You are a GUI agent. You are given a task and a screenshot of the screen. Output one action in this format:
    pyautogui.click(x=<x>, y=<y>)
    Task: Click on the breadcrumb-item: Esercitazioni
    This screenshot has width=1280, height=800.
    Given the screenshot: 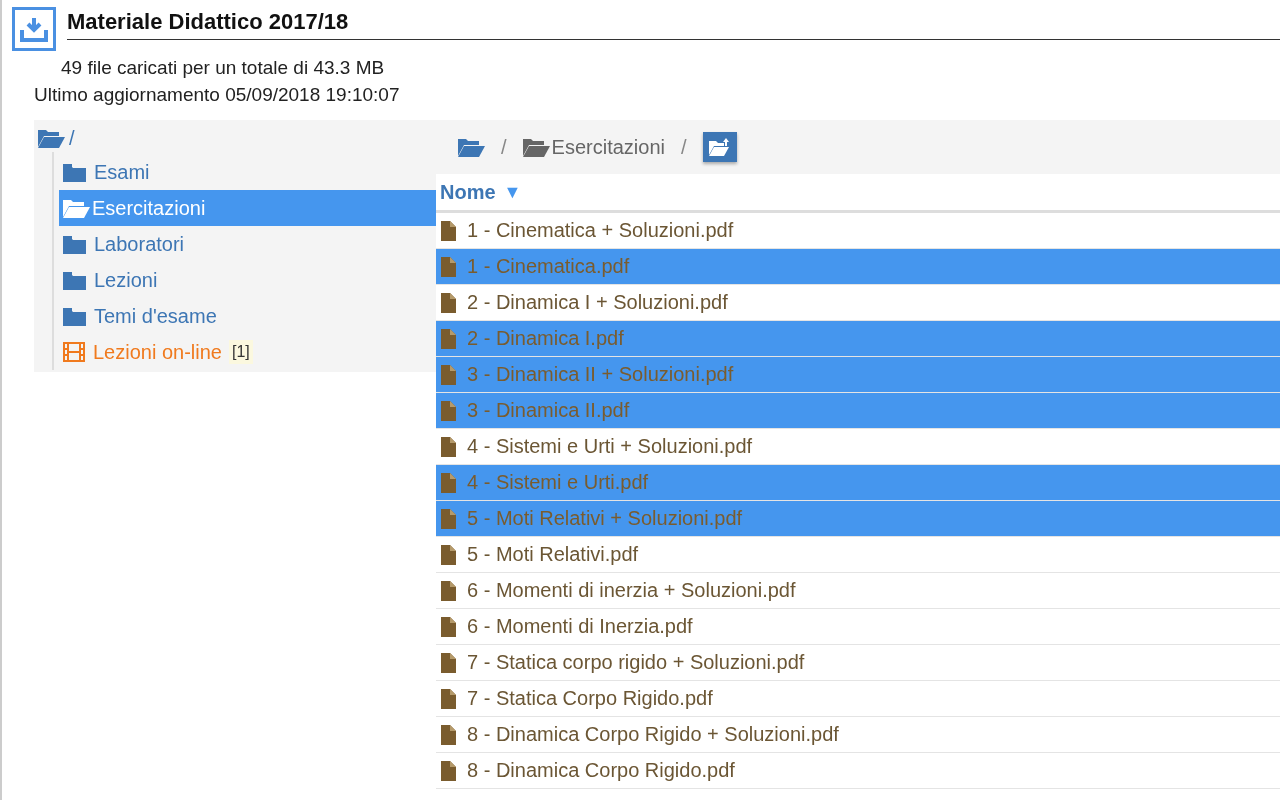 What is the action you would take?
    pyautogui.click(x=593, y=147)
    